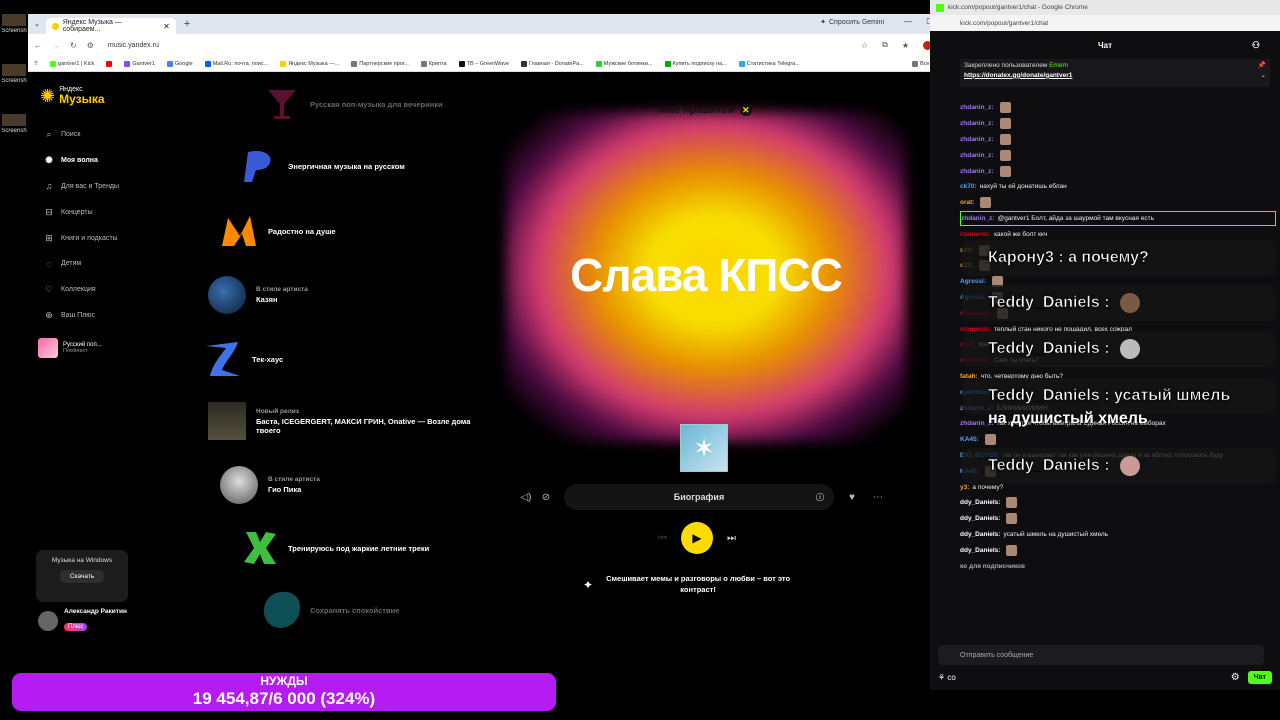  Describe the element at coordinates (964, 487) in the screenshot. I see `chat-username: y3:` at that location.